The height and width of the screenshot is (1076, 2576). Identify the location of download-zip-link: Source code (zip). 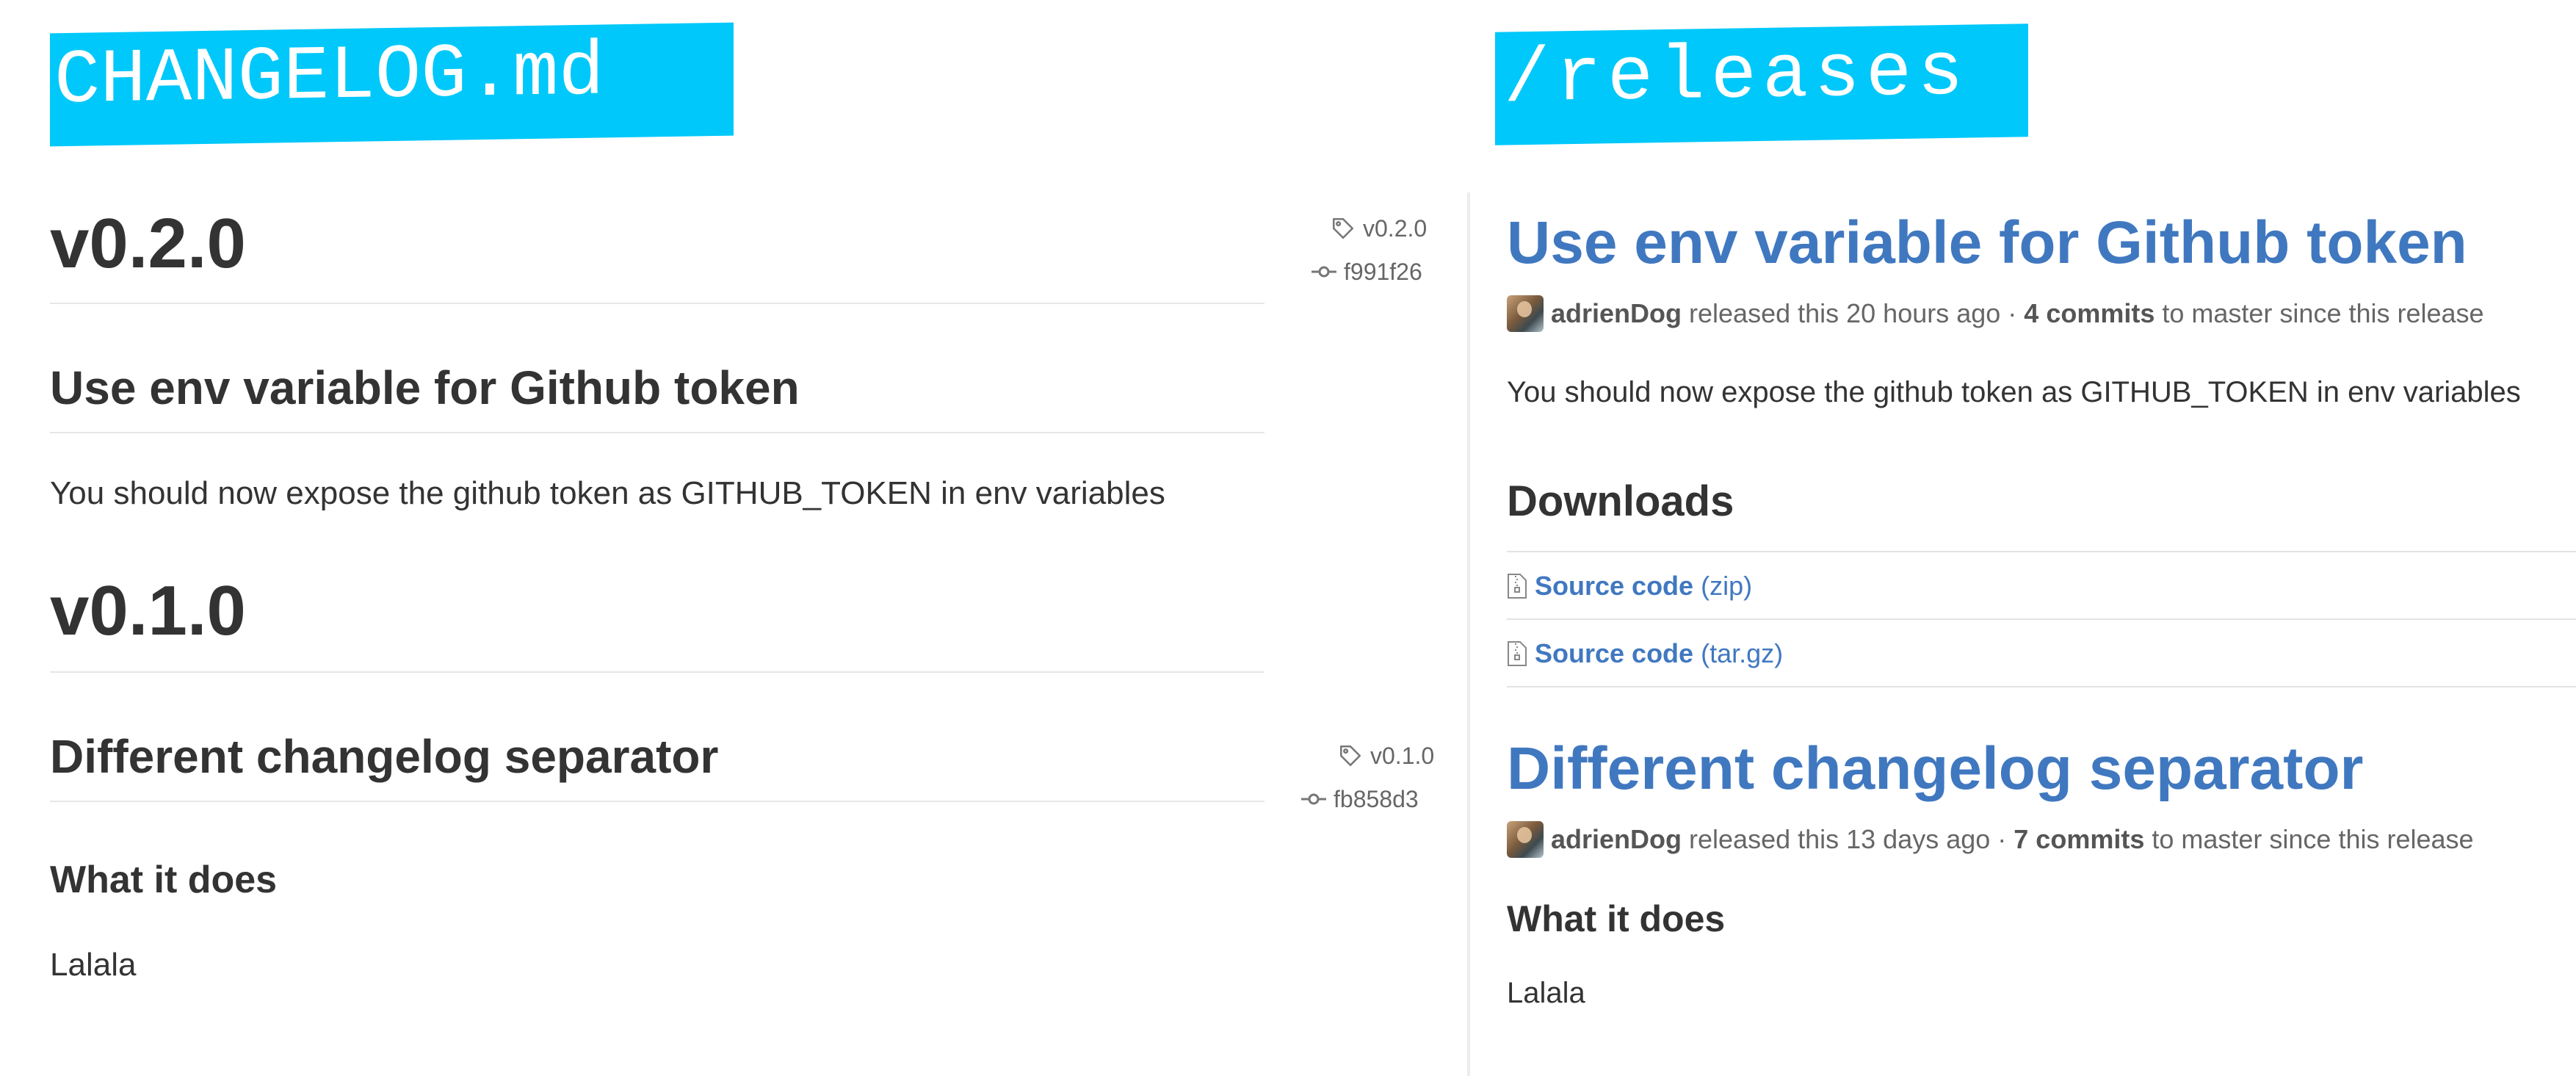
(1629, 586).